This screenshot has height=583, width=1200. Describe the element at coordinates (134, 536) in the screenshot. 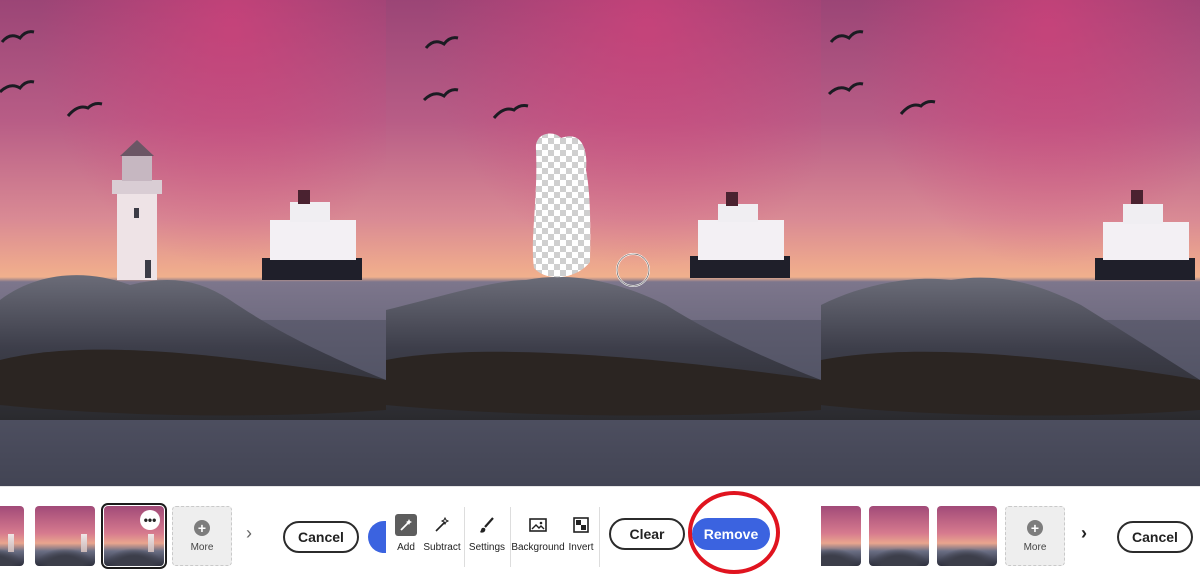

I see `image-thumbnail-selected: •••` at that location.